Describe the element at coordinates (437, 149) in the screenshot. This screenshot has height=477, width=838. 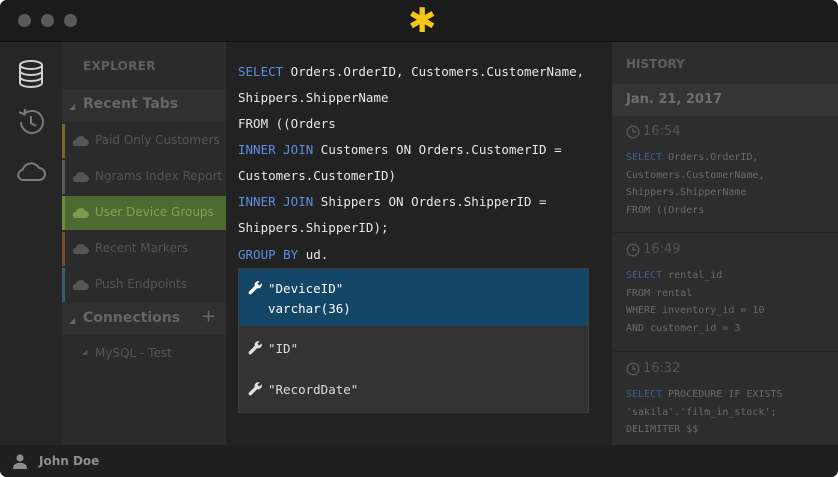
I see `sql-text: Customers ON Orders.CustomerID =` at that location.